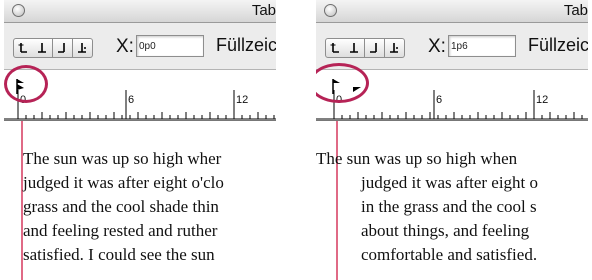  I want to click on text-line: judged it was after eight o'clo, so click(123, 182).